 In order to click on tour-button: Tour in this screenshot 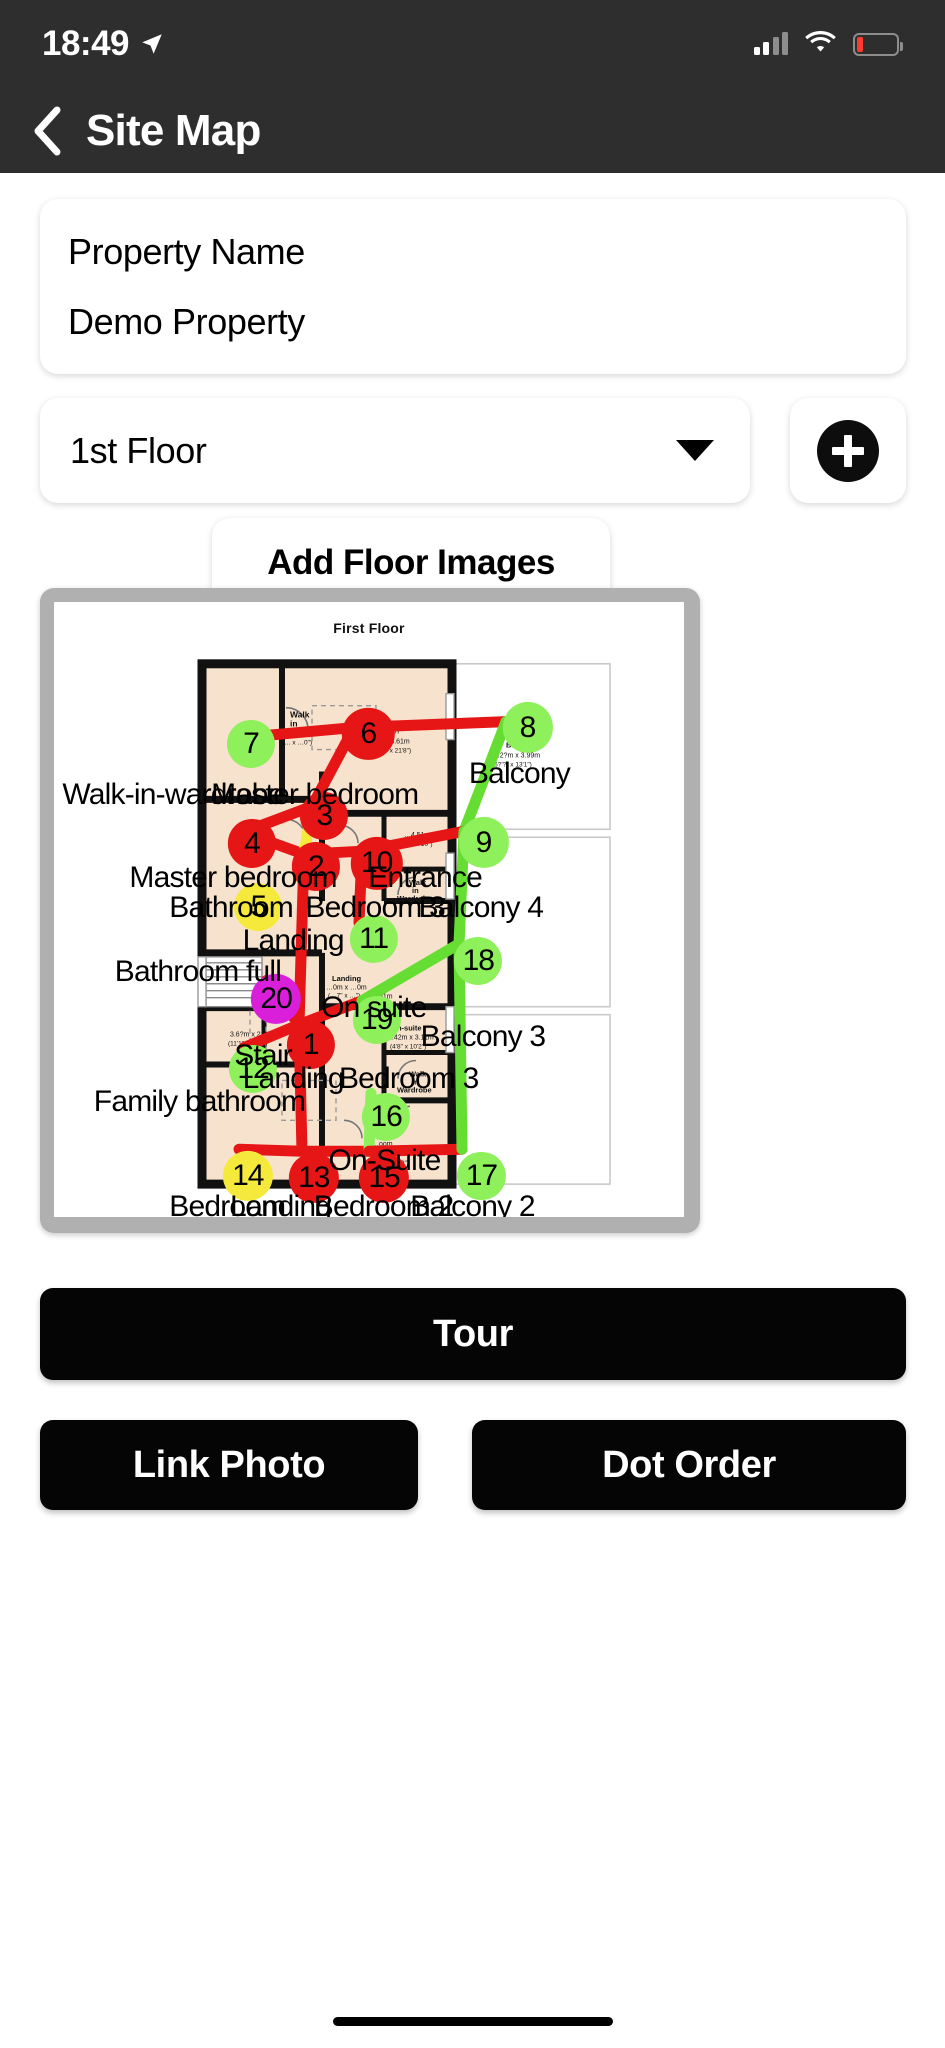, I will do `click(473, 1334)`.